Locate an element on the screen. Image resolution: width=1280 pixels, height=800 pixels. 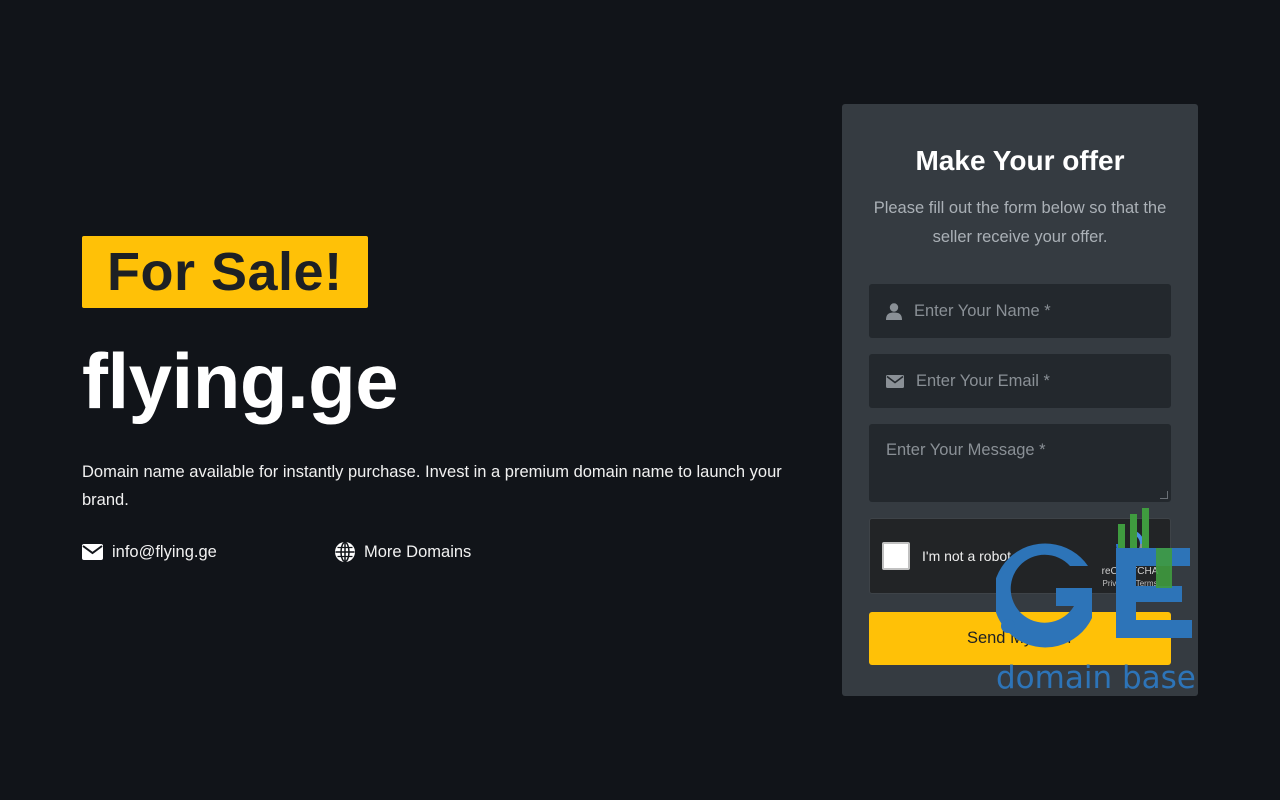
domain-name-heading: flying.ge is located at coordinates (240, 381).